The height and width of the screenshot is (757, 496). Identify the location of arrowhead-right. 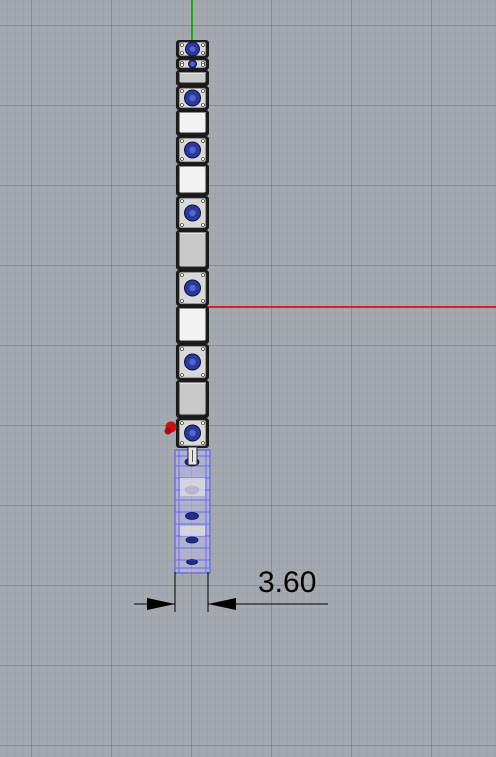
(222, 604).